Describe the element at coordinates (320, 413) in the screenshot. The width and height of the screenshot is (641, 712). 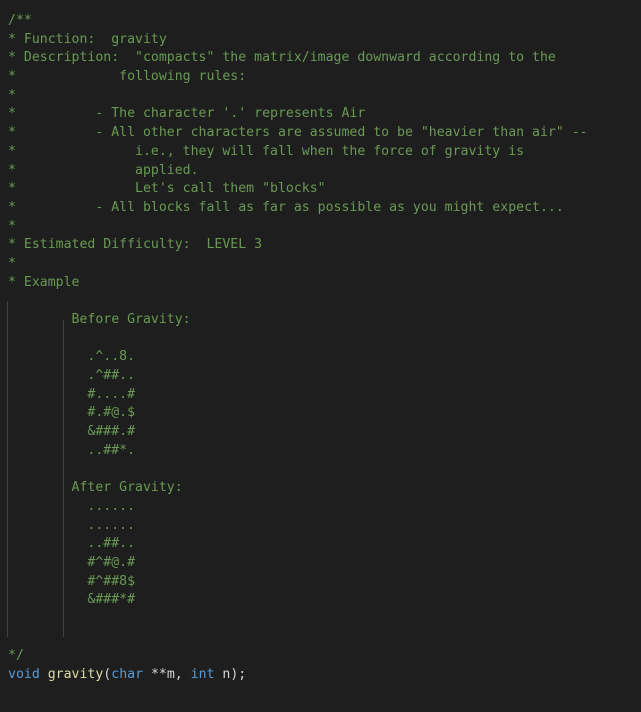
I see `code-line: #.#@.$` at that location.